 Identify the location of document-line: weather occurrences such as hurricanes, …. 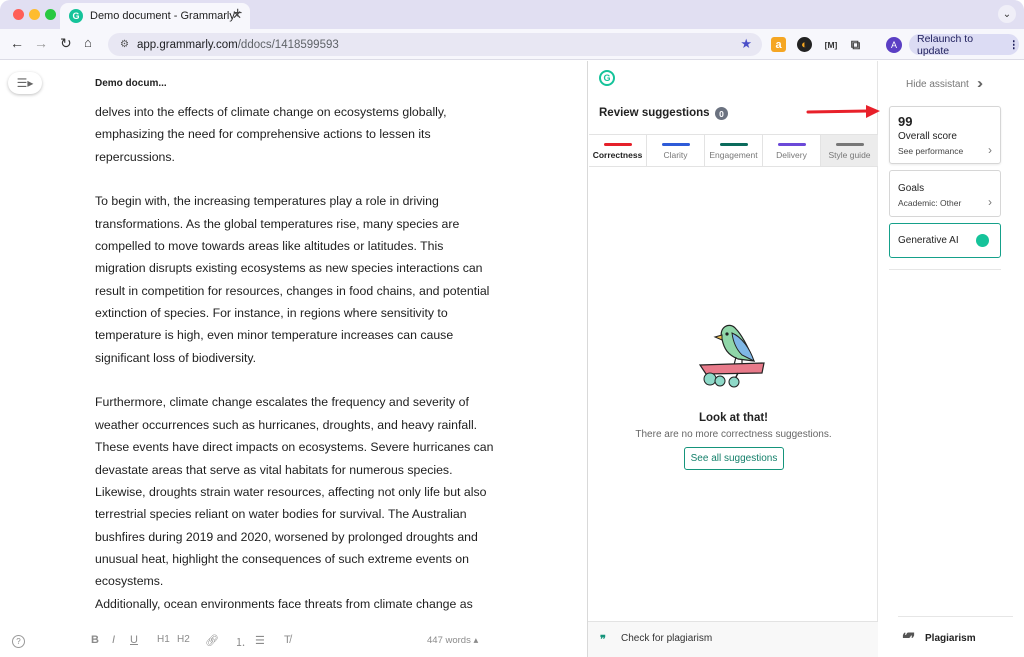
(305, 425).